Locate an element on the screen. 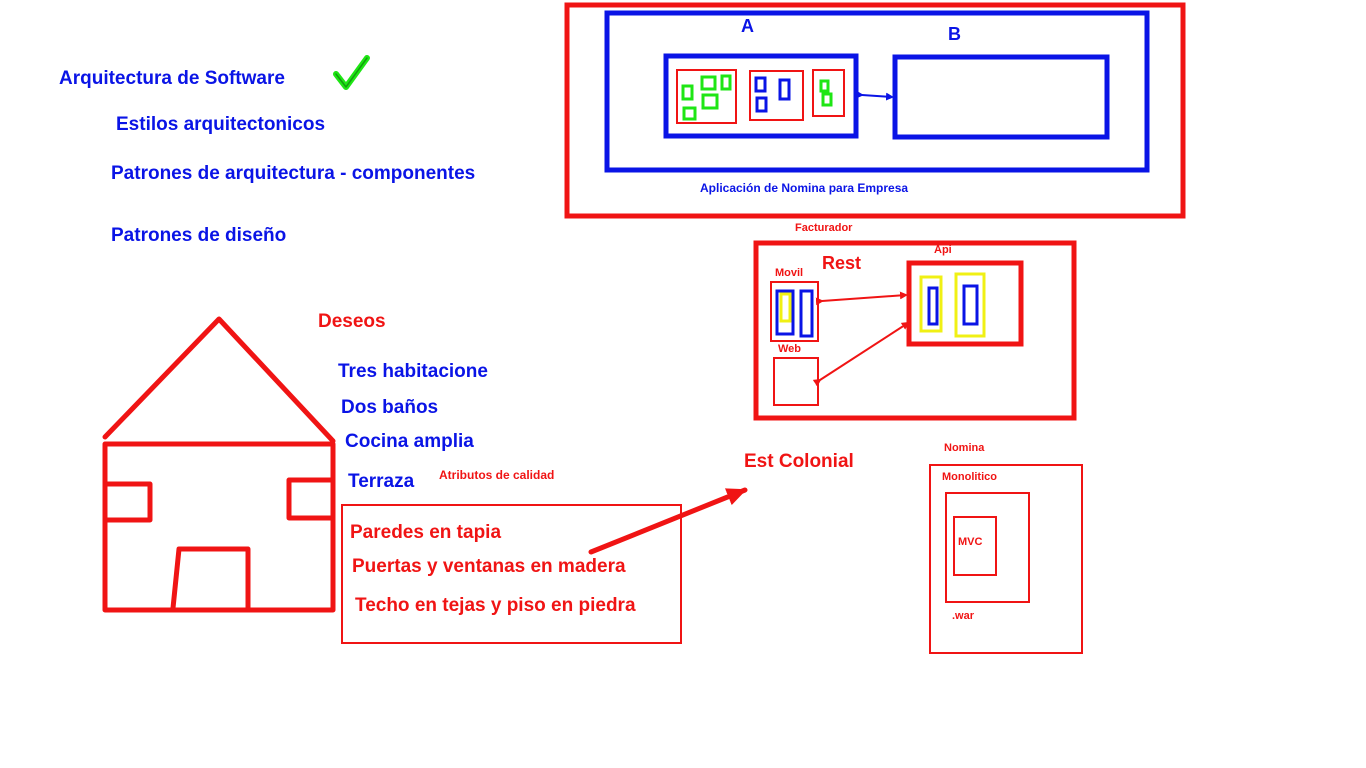 The width and height of the screenshot is (1366, 768). style-label: Est Colonial is located at coordinates (799, 461).